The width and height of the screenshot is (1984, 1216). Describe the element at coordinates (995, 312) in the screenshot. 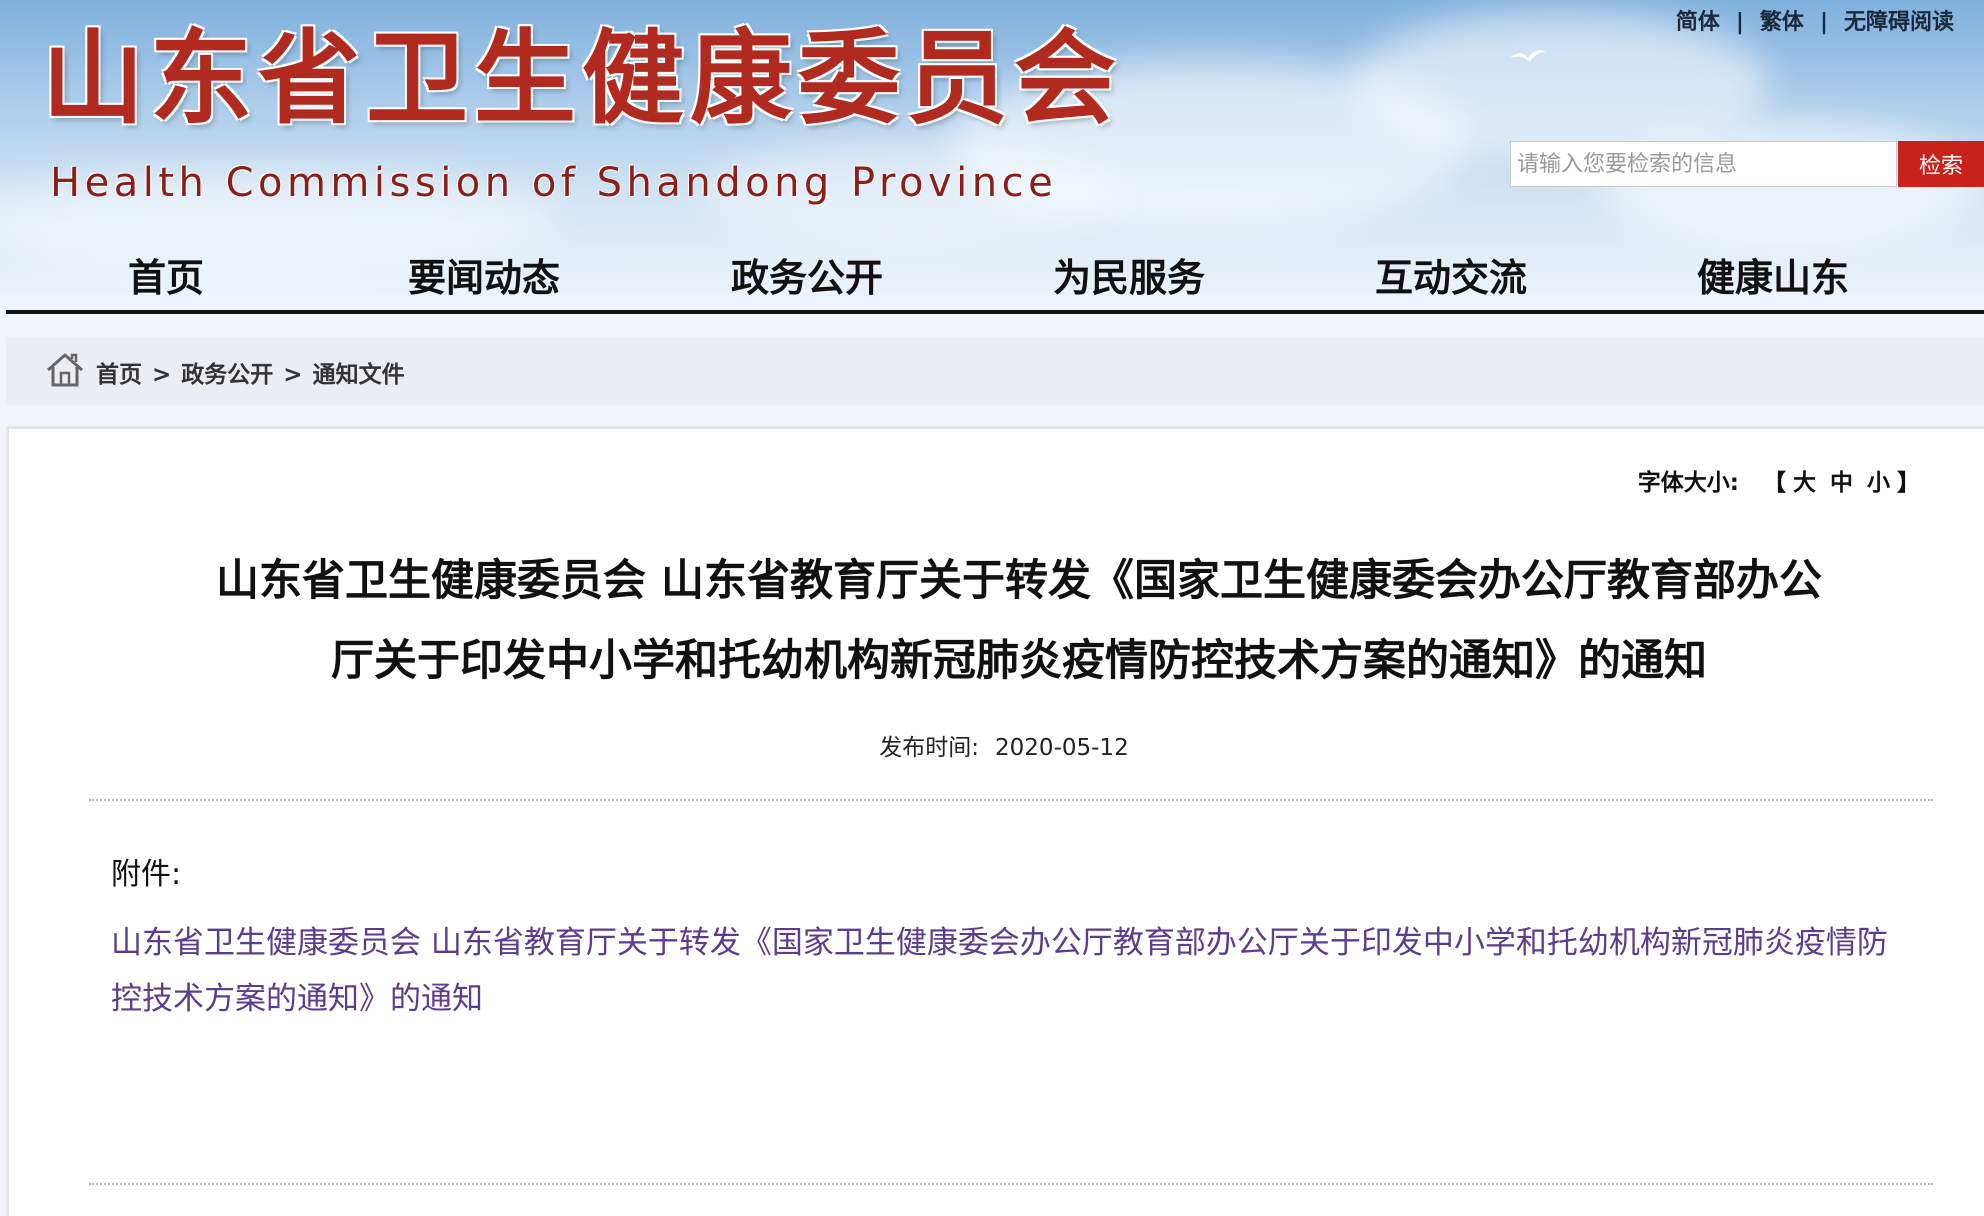

I see `nav-divider` at that location.